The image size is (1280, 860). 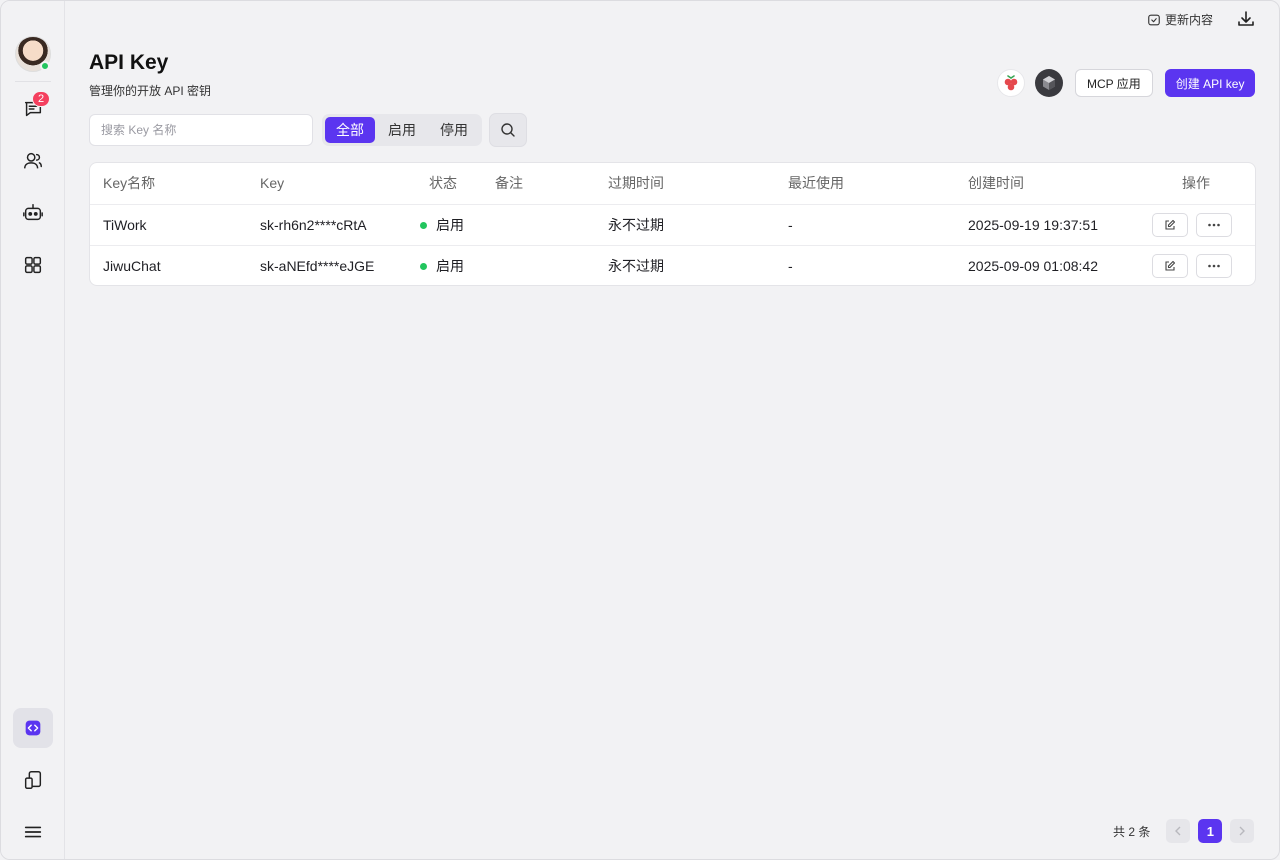 What do you see at coordinates (509, 183) in the screenshot?
I see `col-header-note: 备注` at bounding box center [509, 183].